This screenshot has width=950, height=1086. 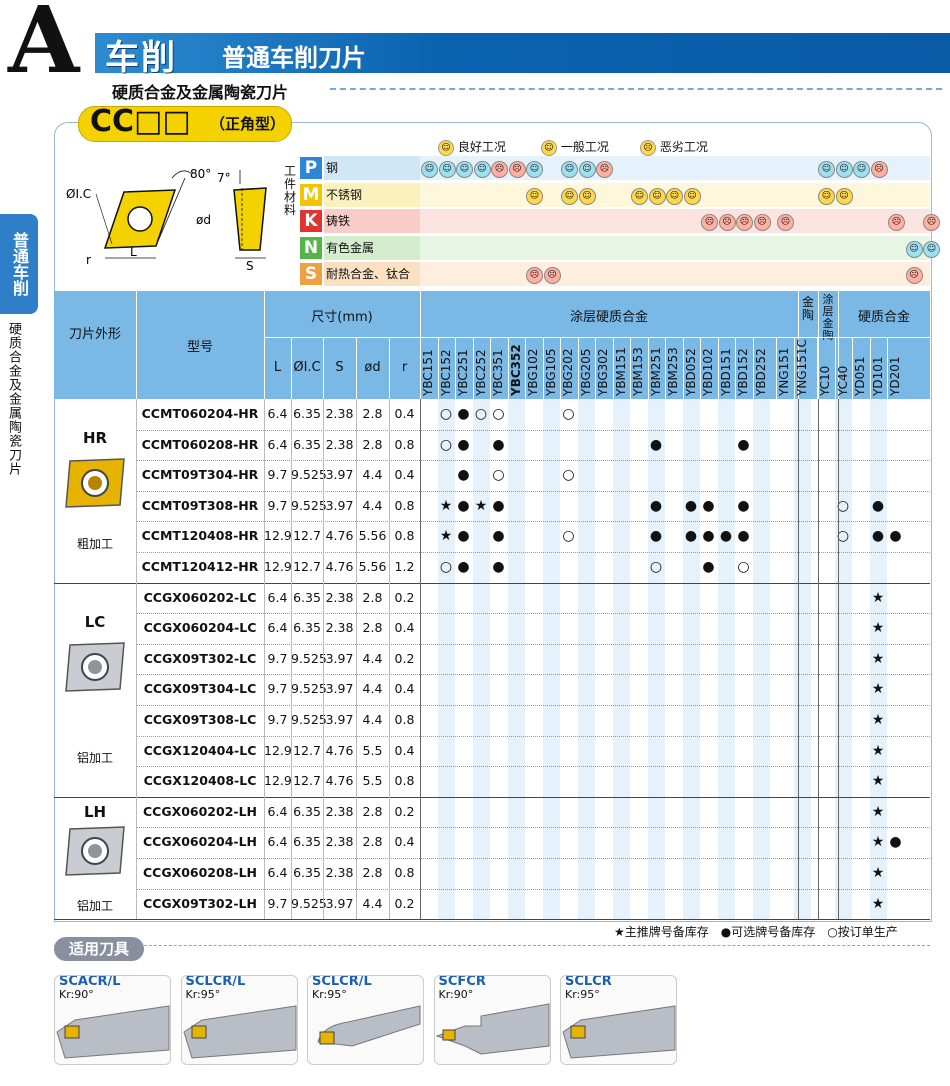 What do you see at coordinates (94, 334) in the screenshot?
I see `header-shape: 刀片外形` at bounding box center [94, 334].